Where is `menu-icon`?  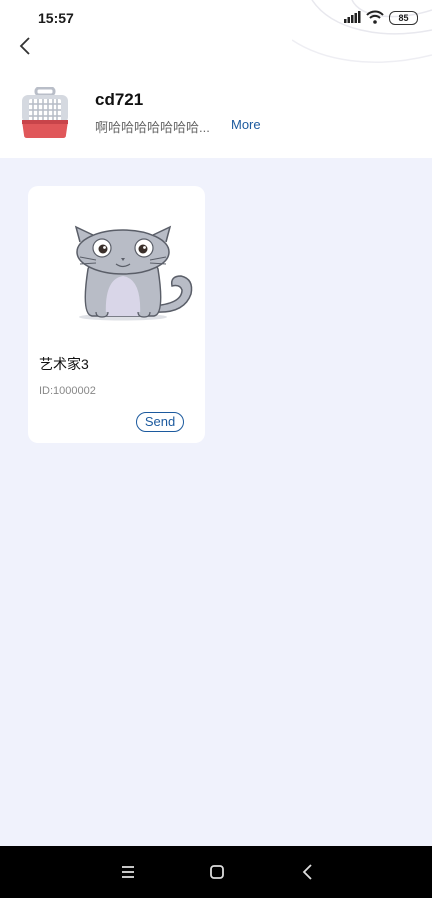 menu-icon is located at coordinates (128, 872).